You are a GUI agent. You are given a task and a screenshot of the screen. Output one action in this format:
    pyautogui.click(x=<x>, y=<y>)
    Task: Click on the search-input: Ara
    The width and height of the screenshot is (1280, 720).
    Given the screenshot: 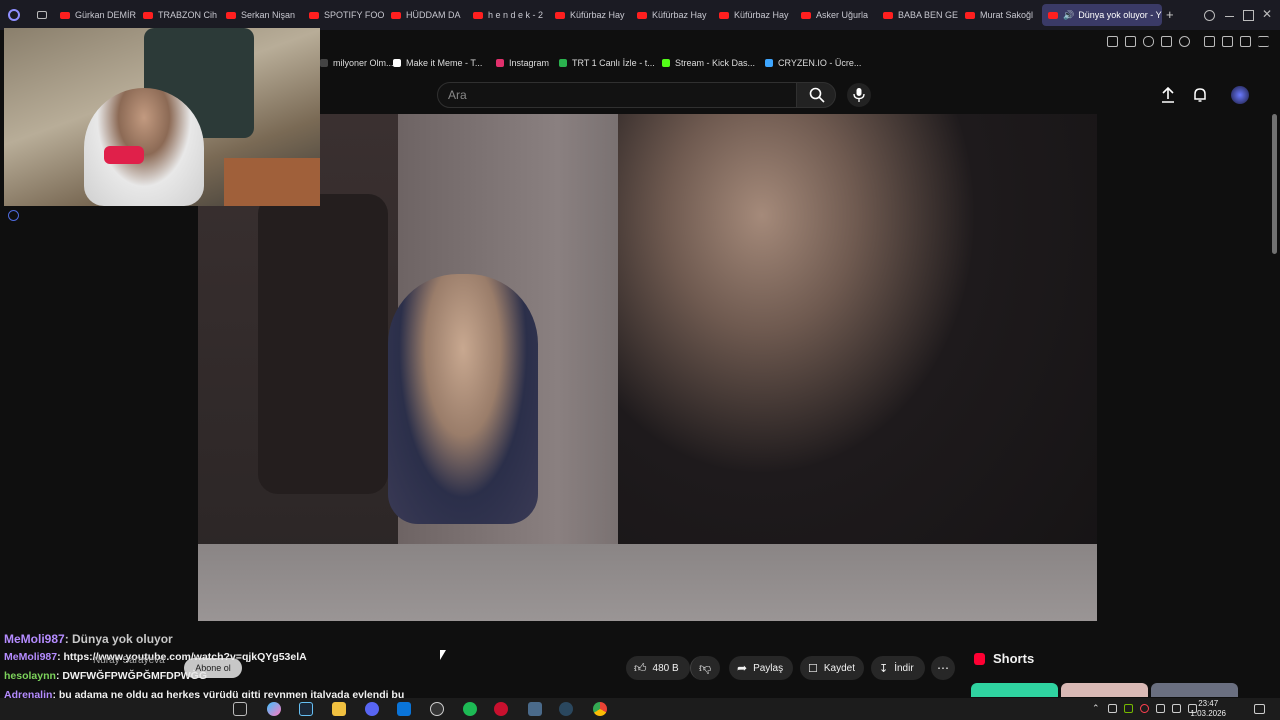 What is the action you would take?
    pyautogui.click(x=617, y=95)
    